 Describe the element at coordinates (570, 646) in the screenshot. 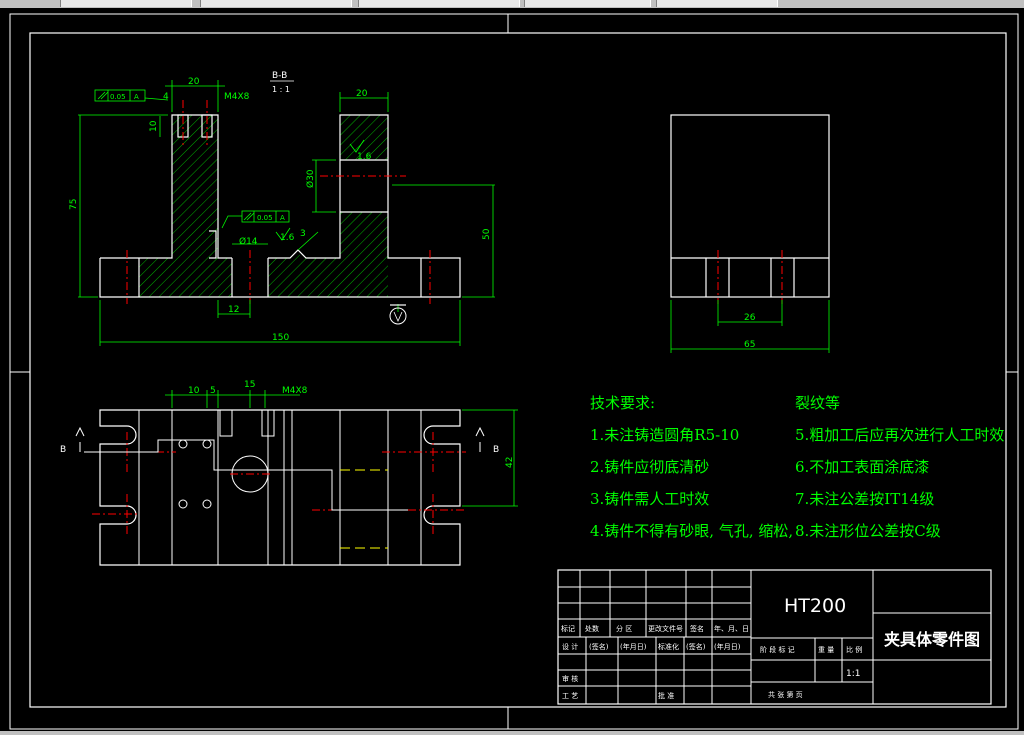

I see `svg-text: 设 计` at that location.